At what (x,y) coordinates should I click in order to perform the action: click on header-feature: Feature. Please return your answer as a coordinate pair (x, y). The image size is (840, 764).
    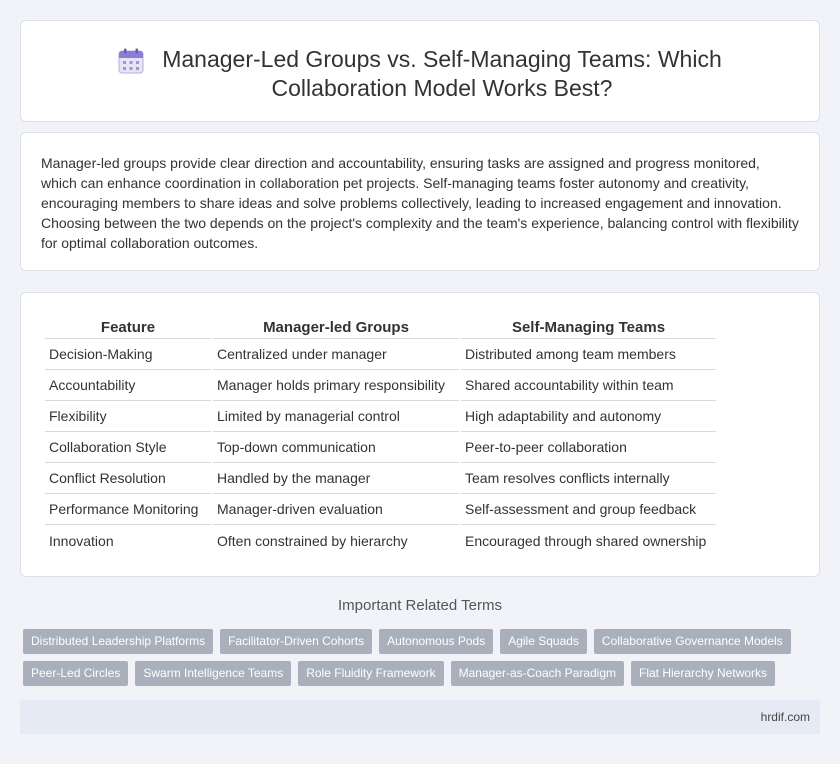
    Looking at the image, I should click on (128, 328).